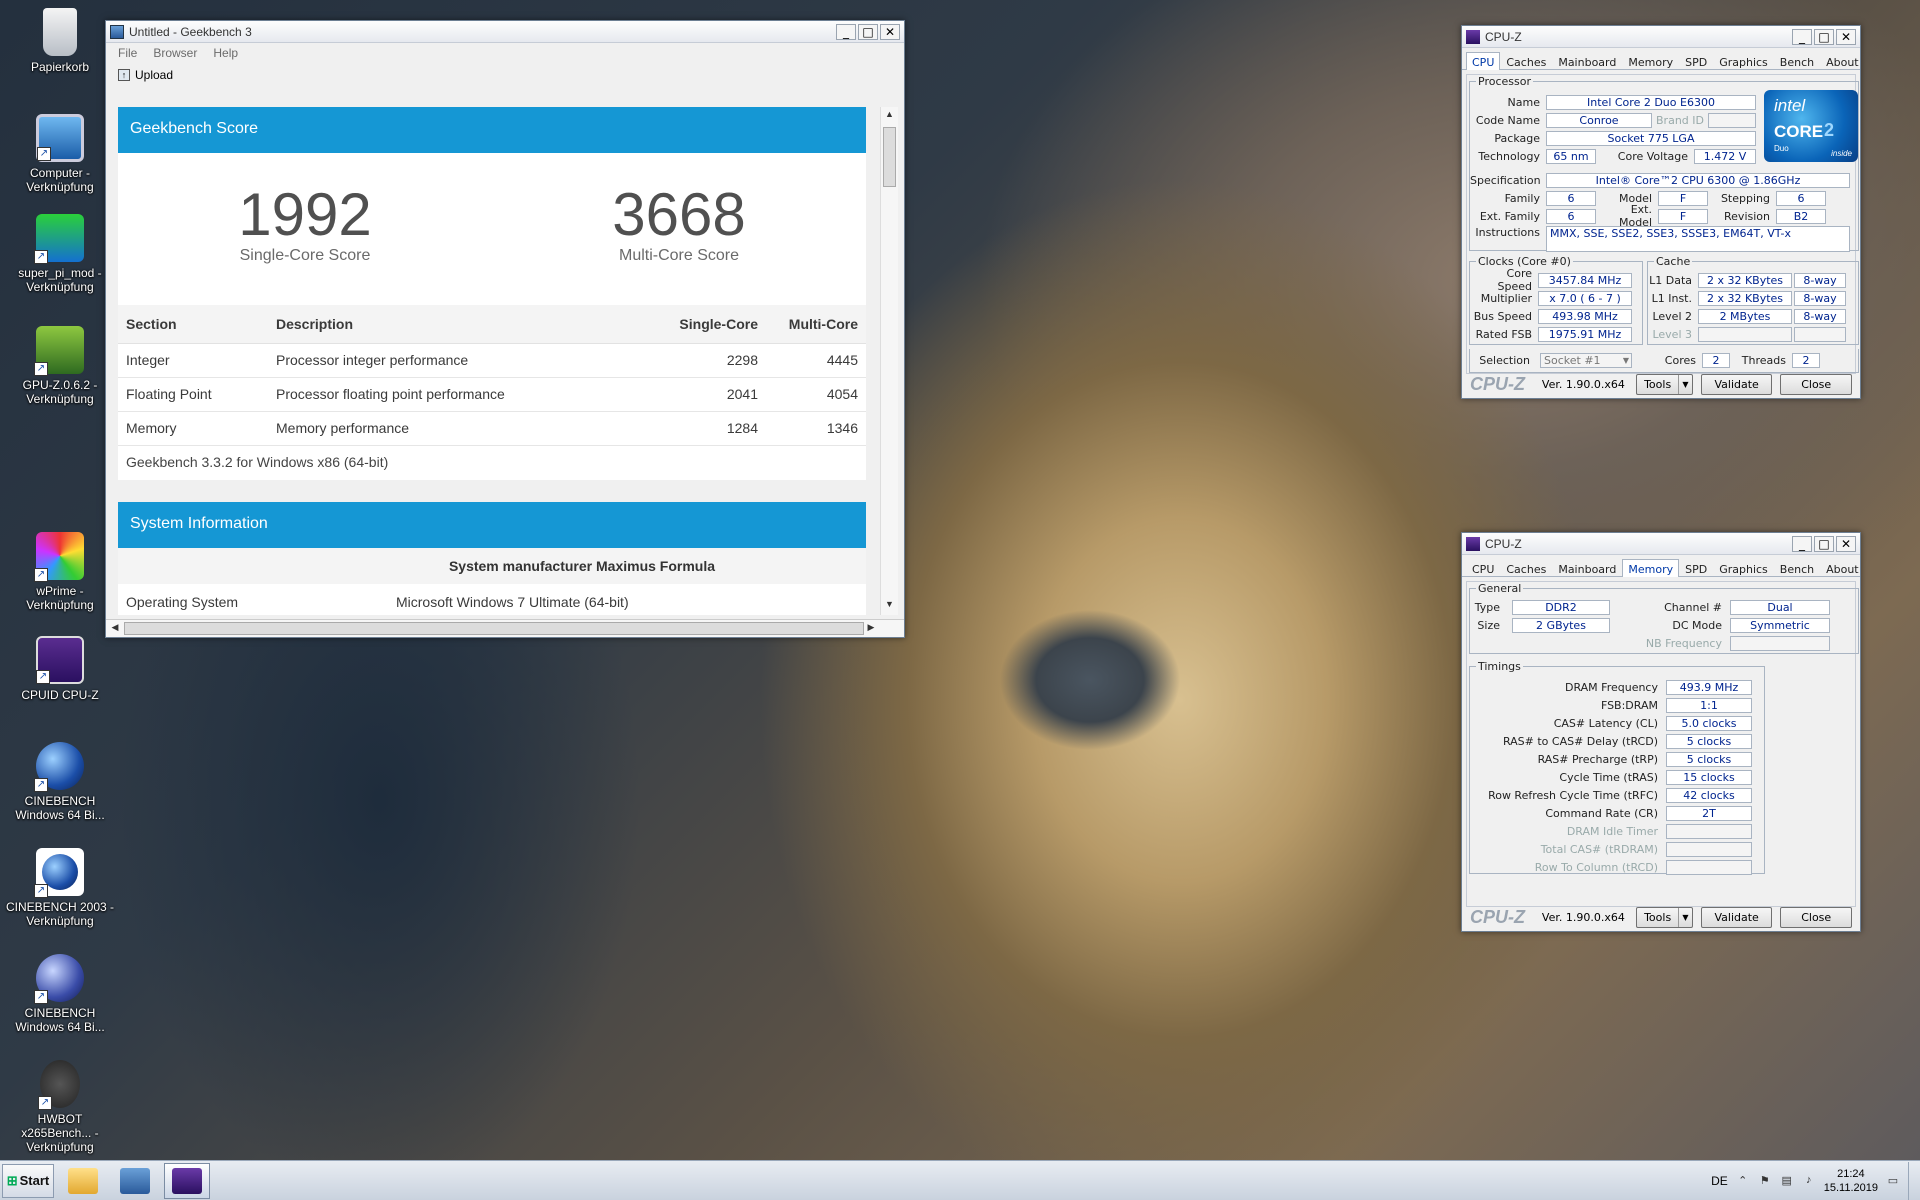  What do you see at coordinates (1765, 1181) in the screenshot?
I see `action-center-icon: ⚑` at bounding box center [1765, 1181].